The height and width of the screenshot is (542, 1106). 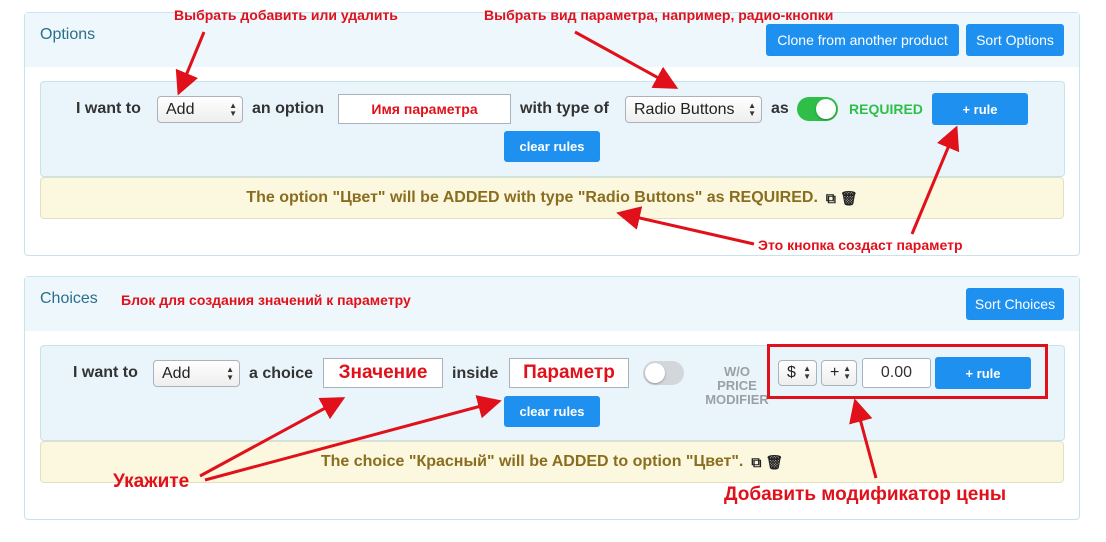 I want to click on price-modifier-toggle, so click(x=663, y=373).